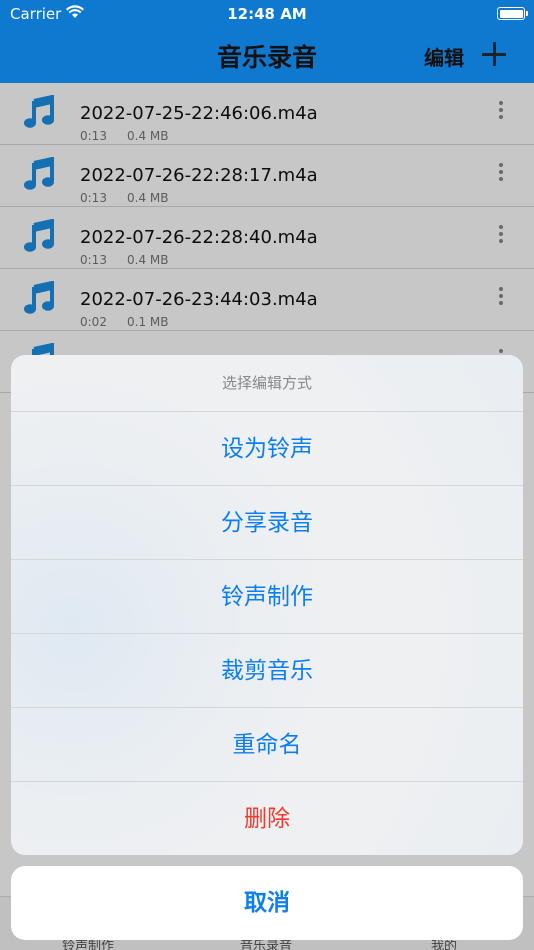 The width and height of the screenshot is (534, 950). I want to click on add-icon, so click(494, 54).